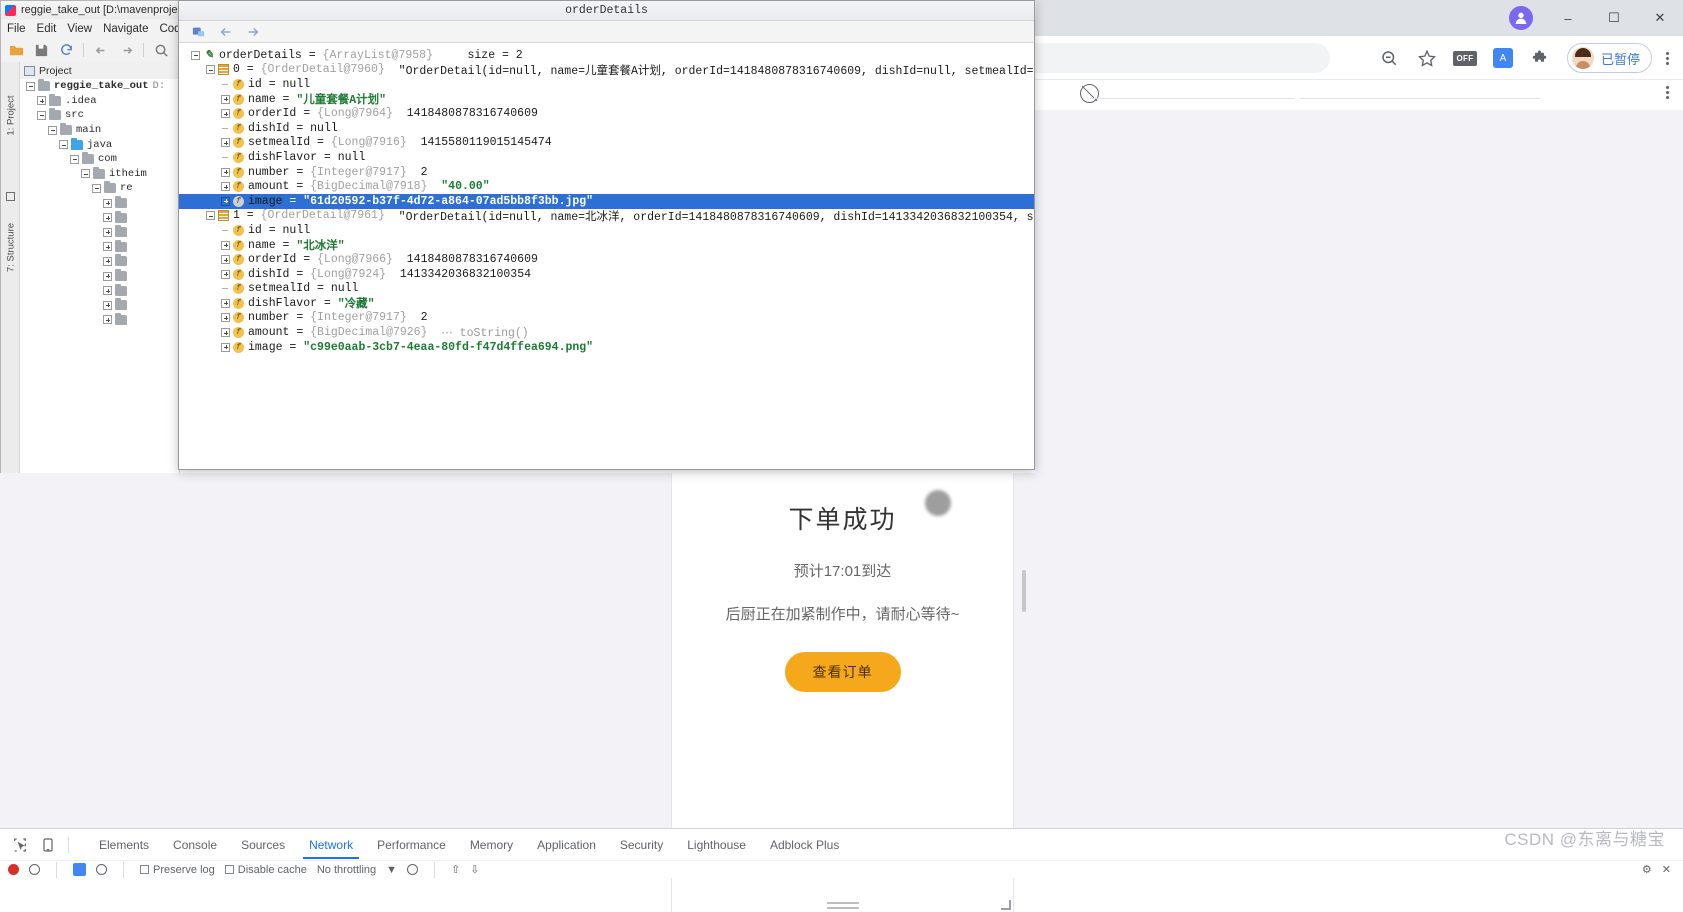  Describe the element at coordinates (1024, 591) in the screenshot. I see `page-scrollbar` at that location.